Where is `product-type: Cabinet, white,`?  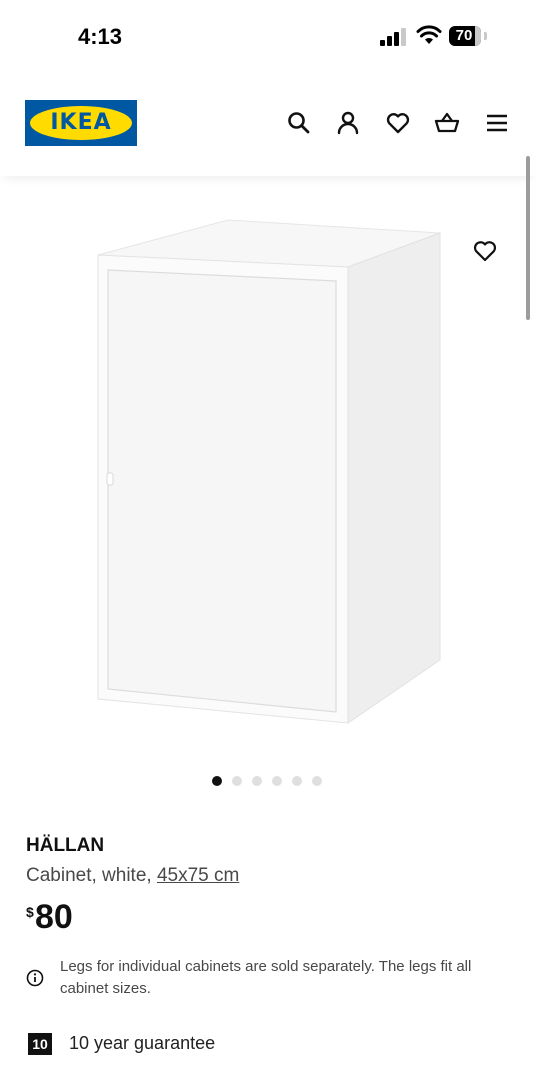 product-type: Cabinet, white, is located at coordinates (91, 875).